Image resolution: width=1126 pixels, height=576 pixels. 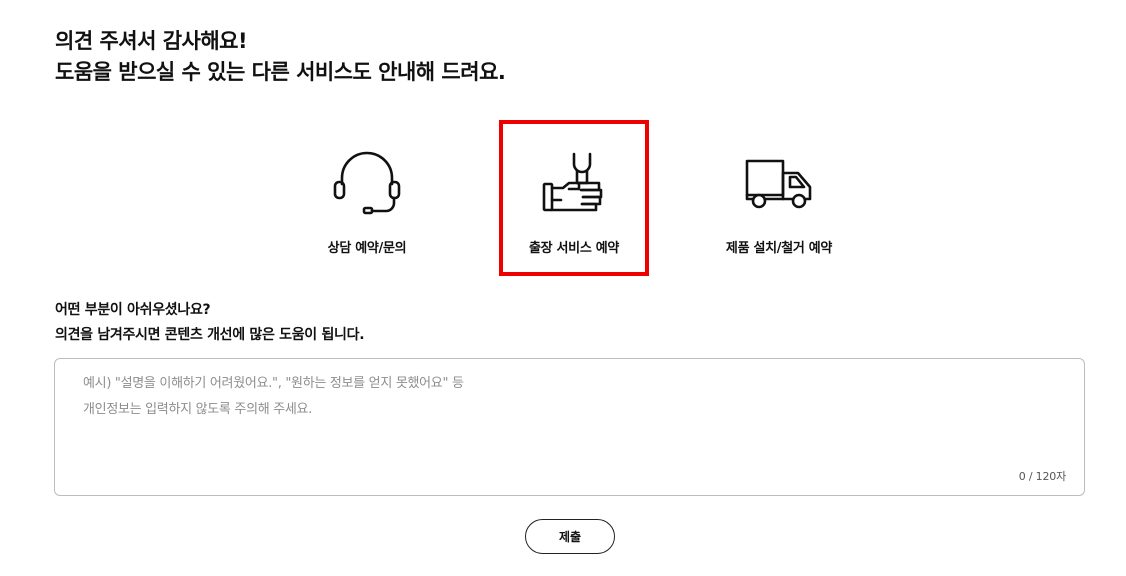 What do you see at coordinates (563, 416) in the screenshot?
I see `comment-textarea` at bounding box center [563, 416].